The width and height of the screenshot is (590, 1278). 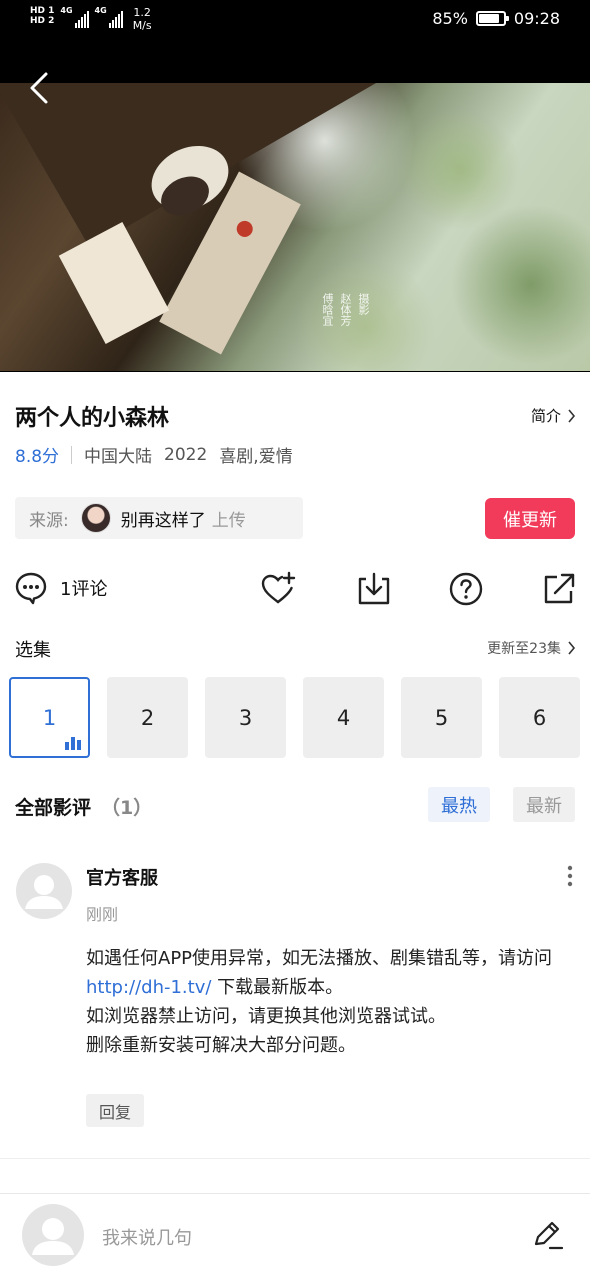 What do you see at coordinates (295, 21) in the screenshot?
I see `status-bar: HD 1 HD 2 4G 4G 1.2 M/s 85% 09:28` at bounding box center [295, 21].